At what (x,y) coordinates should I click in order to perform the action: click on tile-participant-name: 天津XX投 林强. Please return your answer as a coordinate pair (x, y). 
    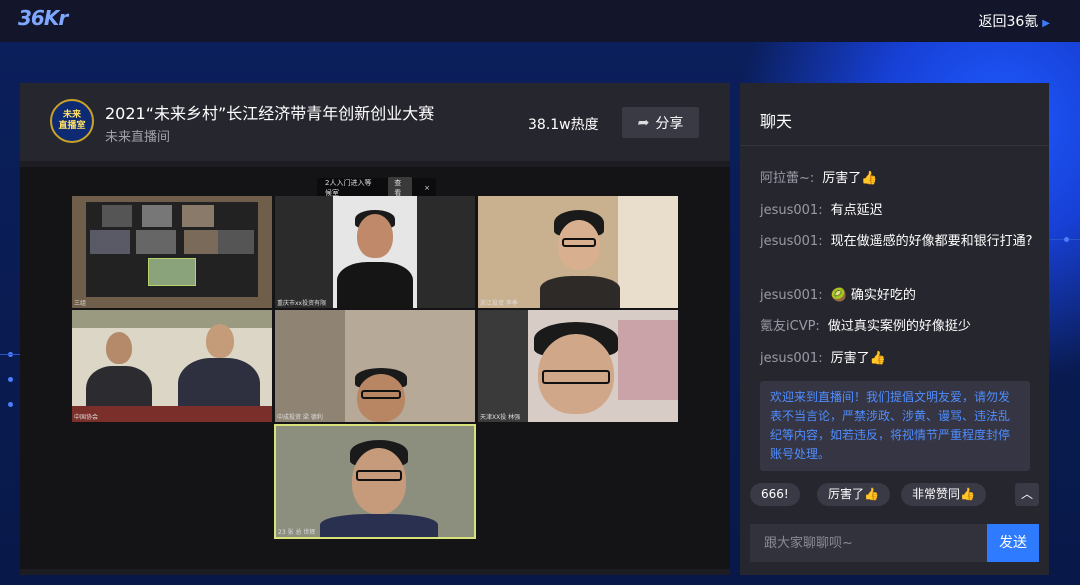
    Looking at the image, I should click on (500, 417).